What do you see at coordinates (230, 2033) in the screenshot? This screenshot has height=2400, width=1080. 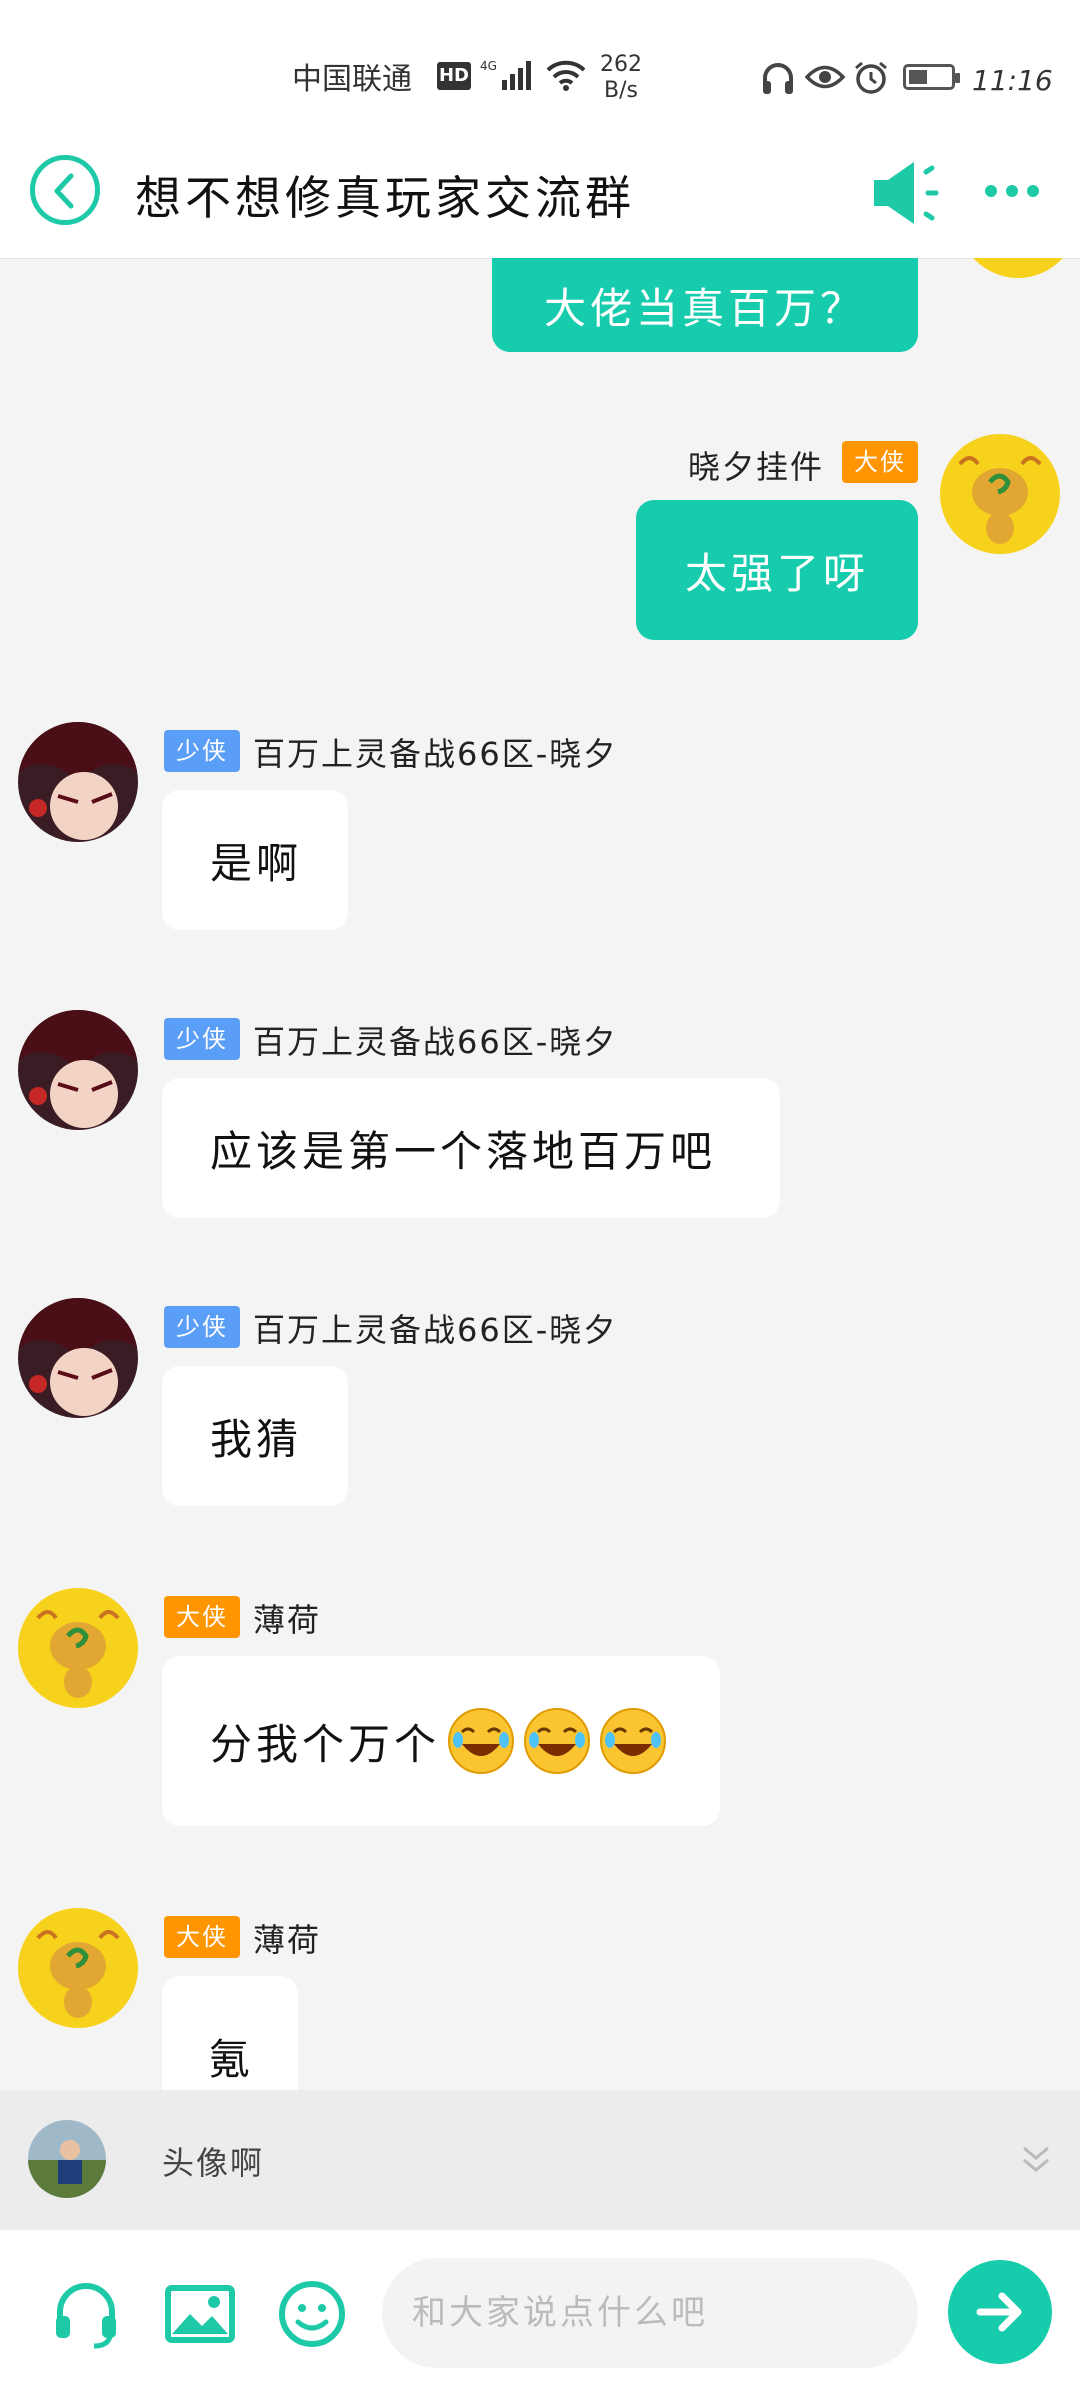 I see `message-bubble: 氪` at bounding box center [230, 2033].